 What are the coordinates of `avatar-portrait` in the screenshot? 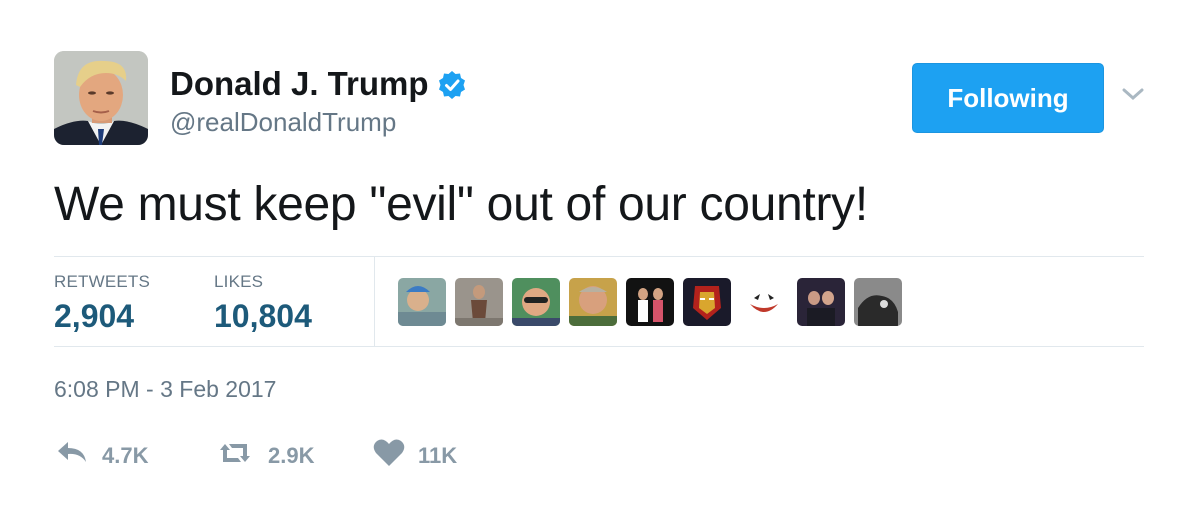 It's located at (101, 98).